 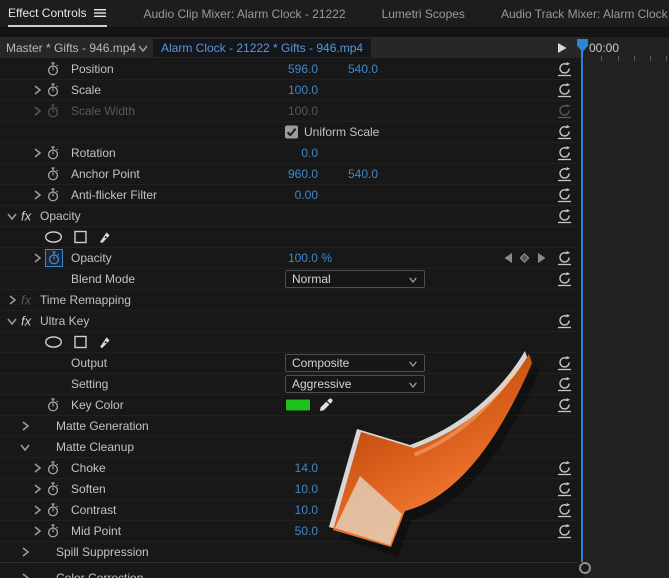 I want to click on scale-value: 100.0, so click(x=294, y=90).